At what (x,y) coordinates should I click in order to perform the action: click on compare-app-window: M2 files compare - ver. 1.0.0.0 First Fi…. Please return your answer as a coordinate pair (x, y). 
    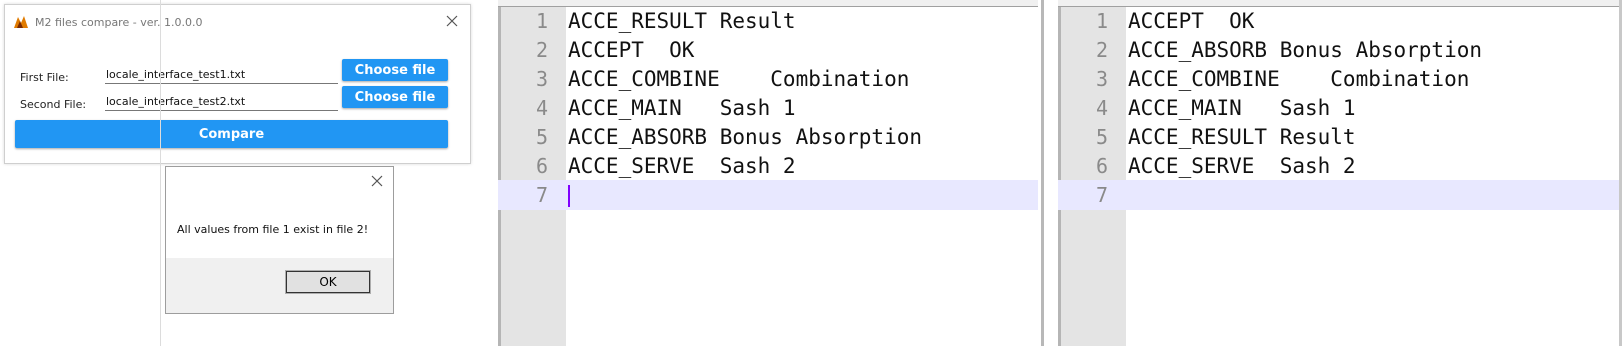
    Looking at the image, I should click on (237, 84).